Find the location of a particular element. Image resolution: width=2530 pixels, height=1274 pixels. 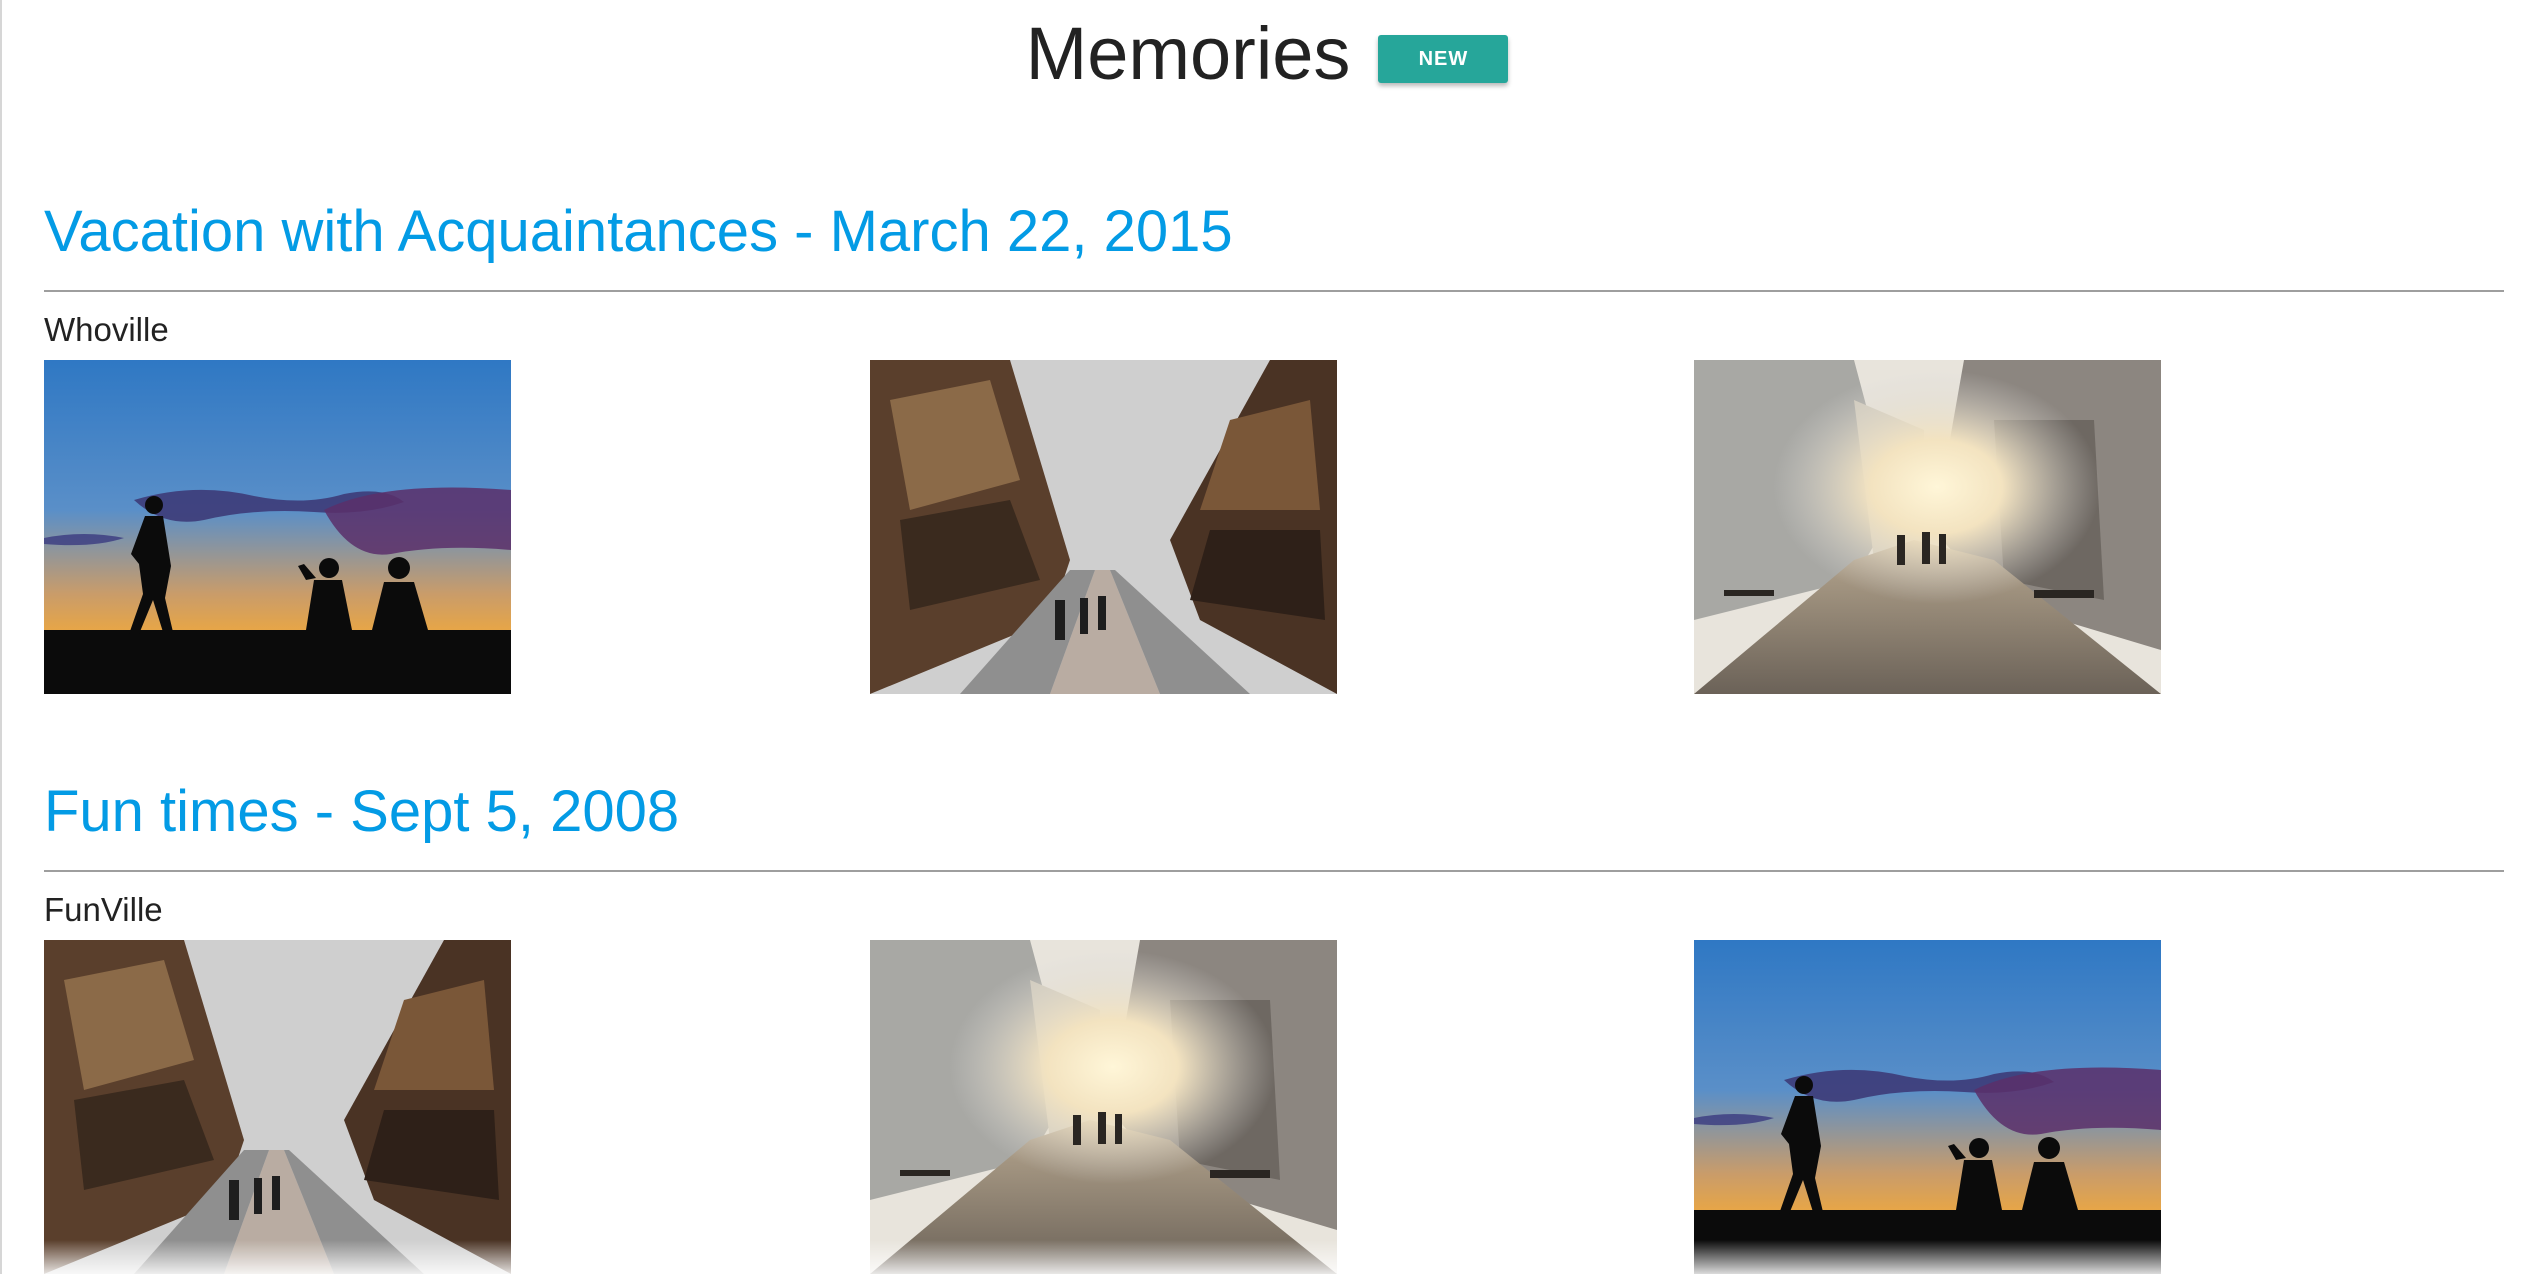

page-title: Memories is located at coordinates (1188, 53).